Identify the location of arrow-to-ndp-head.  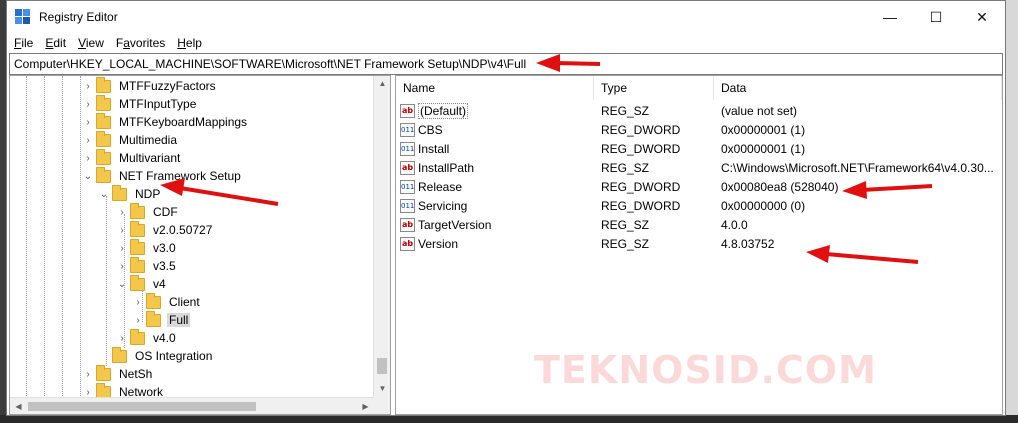
(172, 187).